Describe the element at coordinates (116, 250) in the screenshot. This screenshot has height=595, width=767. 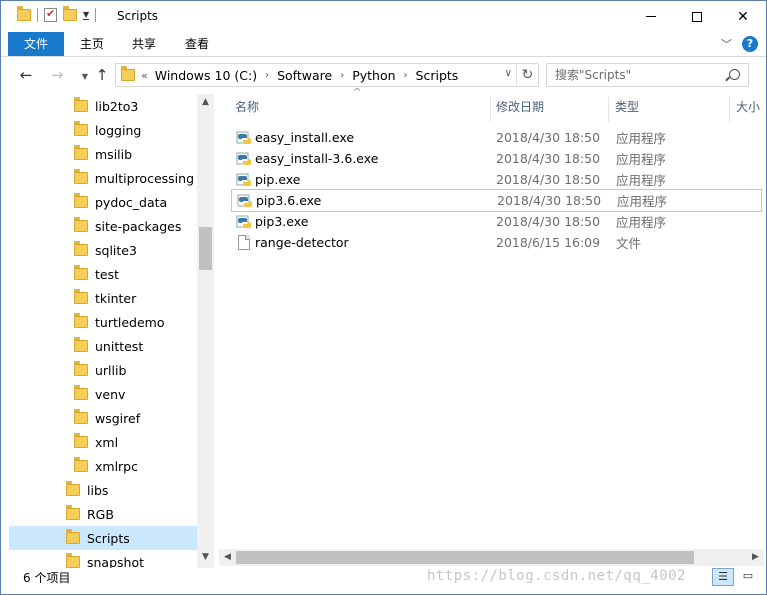
I see `tree-item-label: sqlite3` at that location.